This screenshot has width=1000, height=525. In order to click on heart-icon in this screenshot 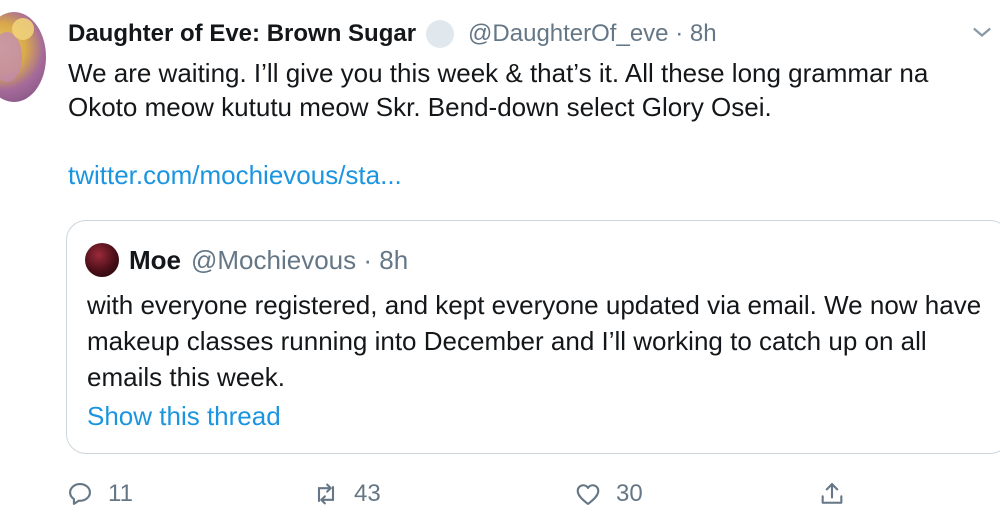, I will do `click(588, 494)`.